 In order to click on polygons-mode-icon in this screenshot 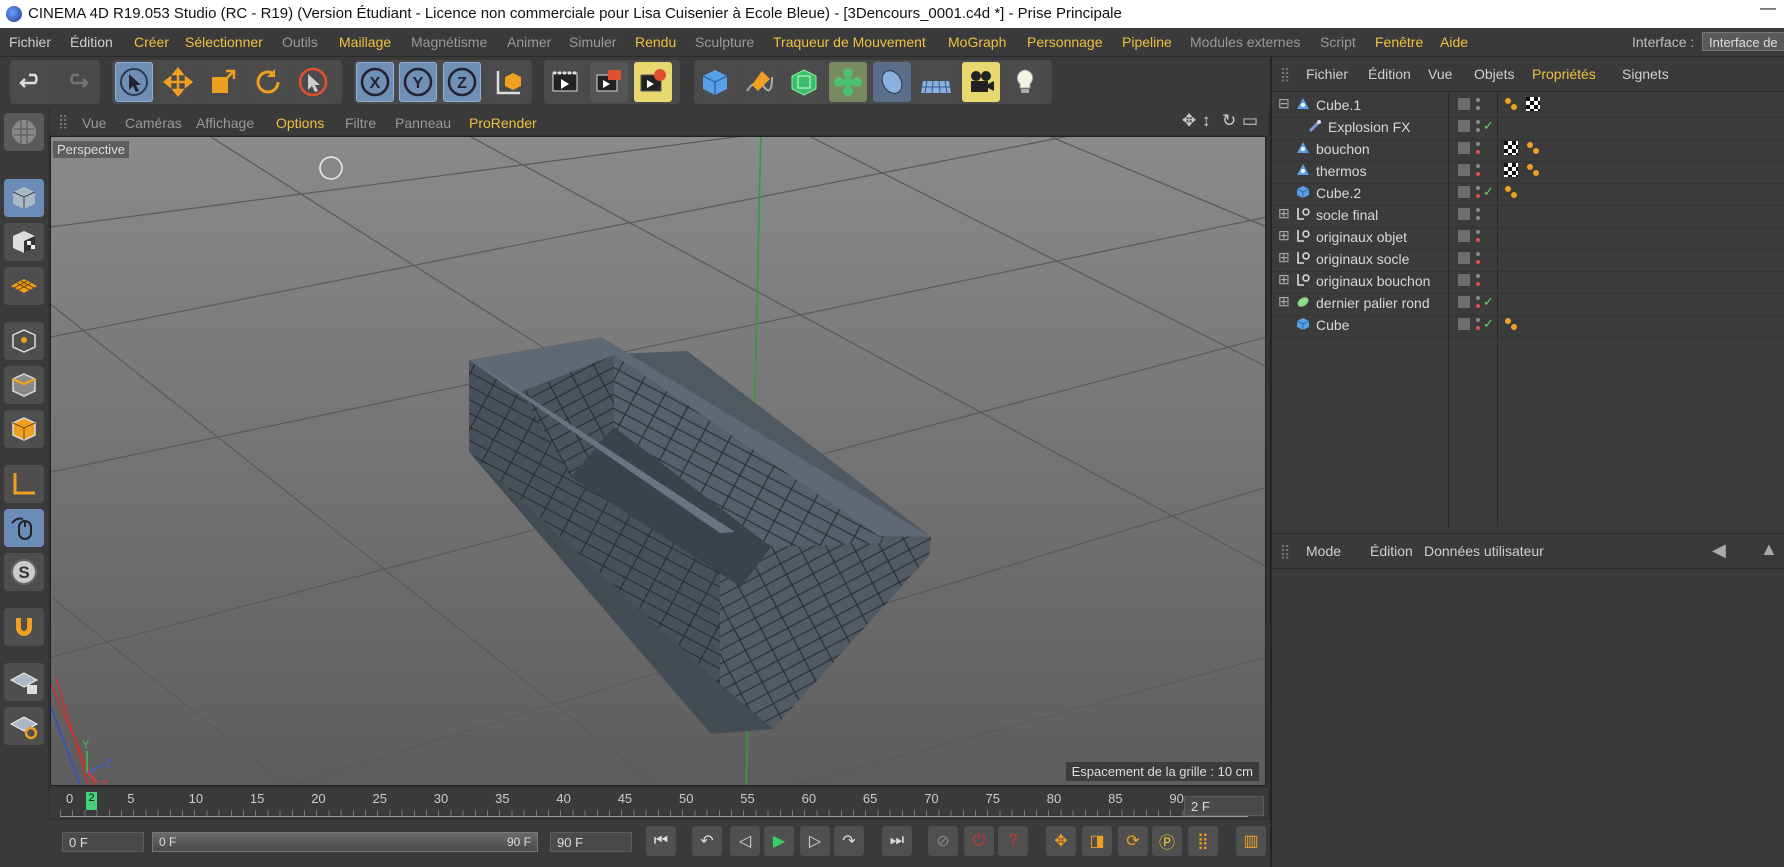, I will do `click(24, 429)`.